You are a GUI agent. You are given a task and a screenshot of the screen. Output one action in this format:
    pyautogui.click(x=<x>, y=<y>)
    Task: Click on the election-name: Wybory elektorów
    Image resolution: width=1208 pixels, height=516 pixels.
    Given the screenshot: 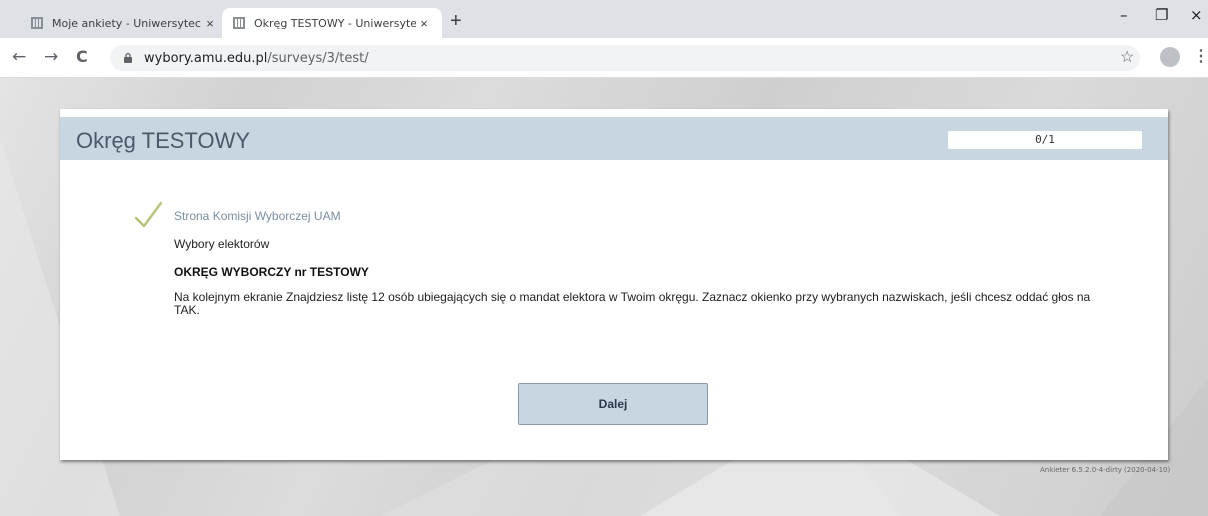 What is the action you would take?
    pyautogui.click(x=222, y=244)
    